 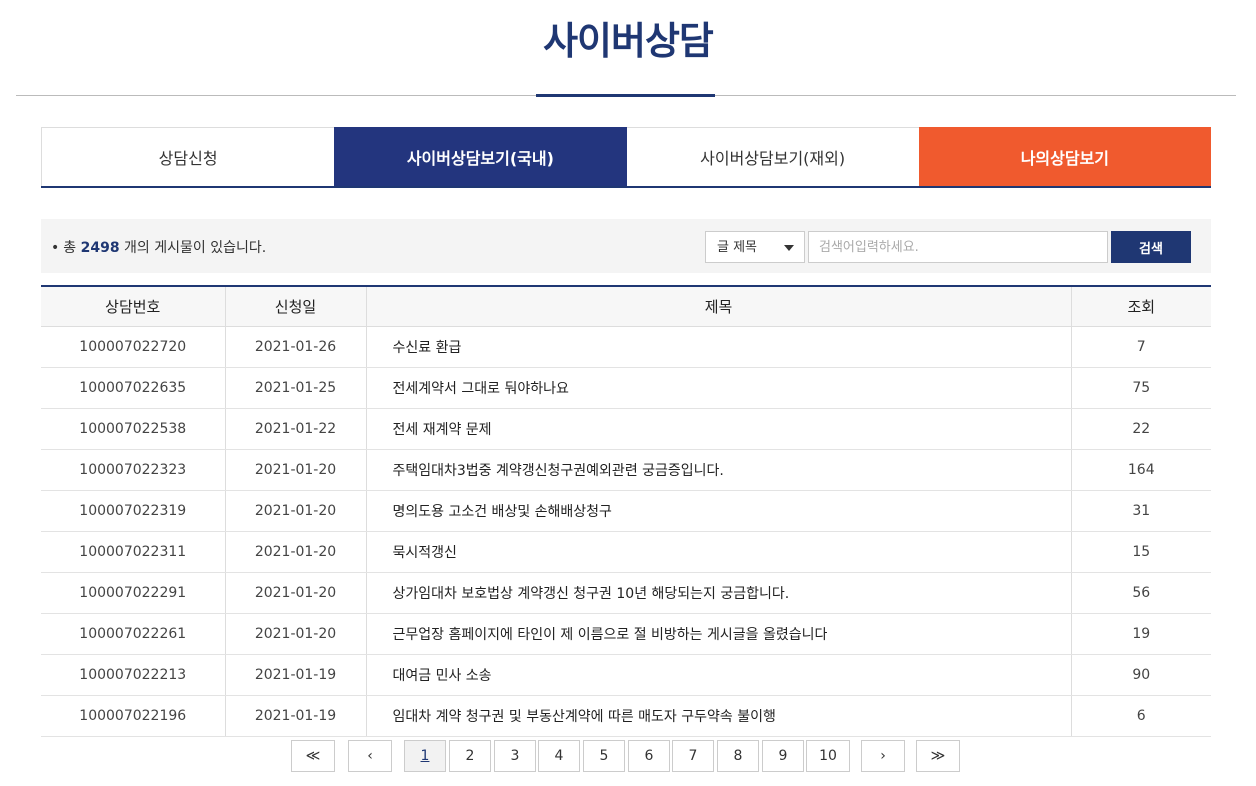 I want to click on cell-consult-number: 100007022319, so click(x=133, y=511).